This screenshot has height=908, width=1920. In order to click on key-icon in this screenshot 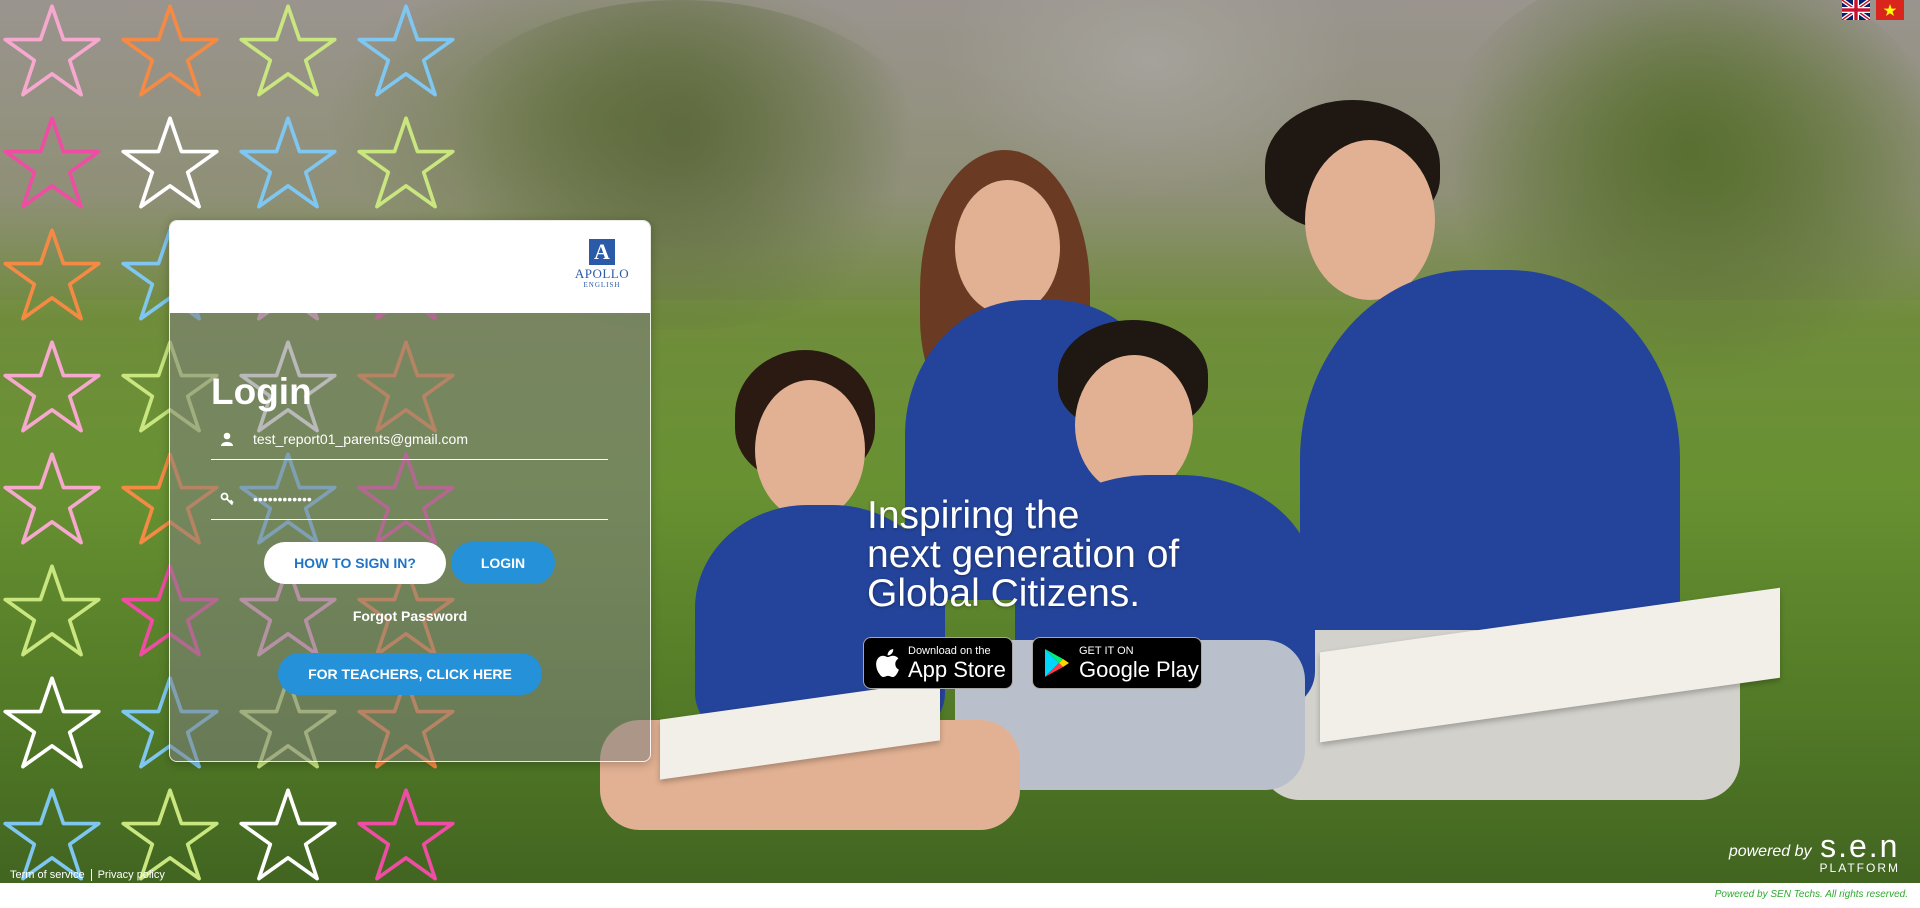, I will do `click(227, 499)`.